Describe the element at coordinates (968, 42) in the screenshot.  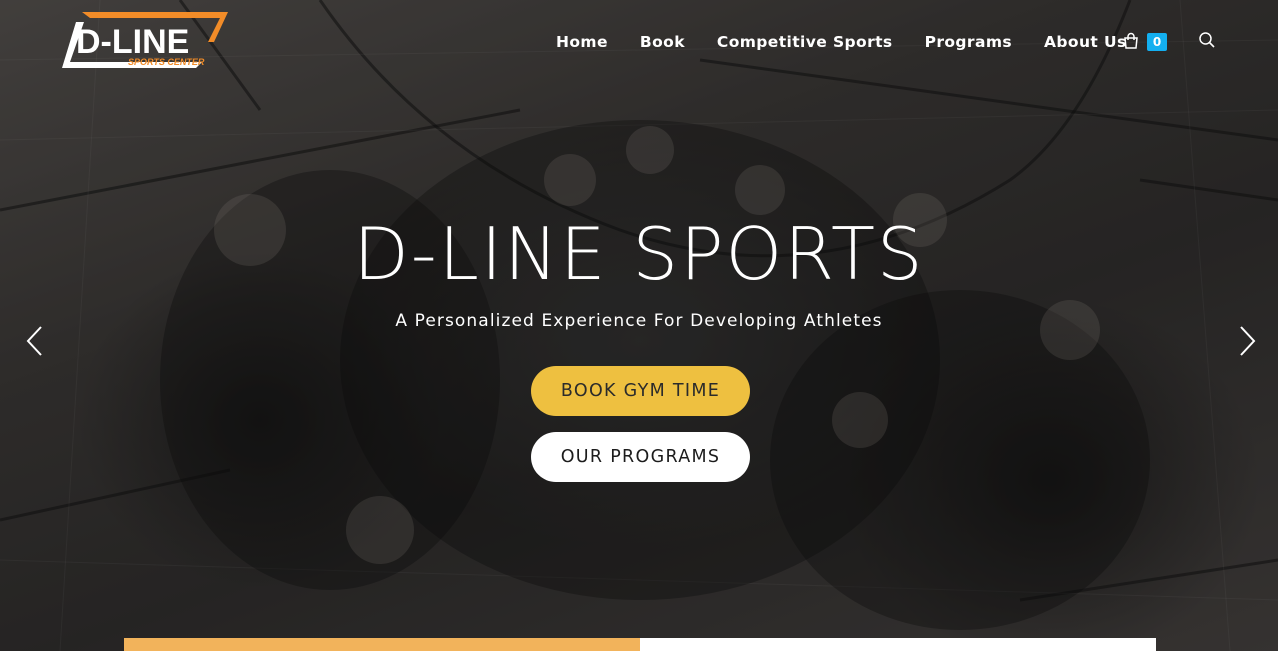
I see `nav-programs: Programs` at that location.